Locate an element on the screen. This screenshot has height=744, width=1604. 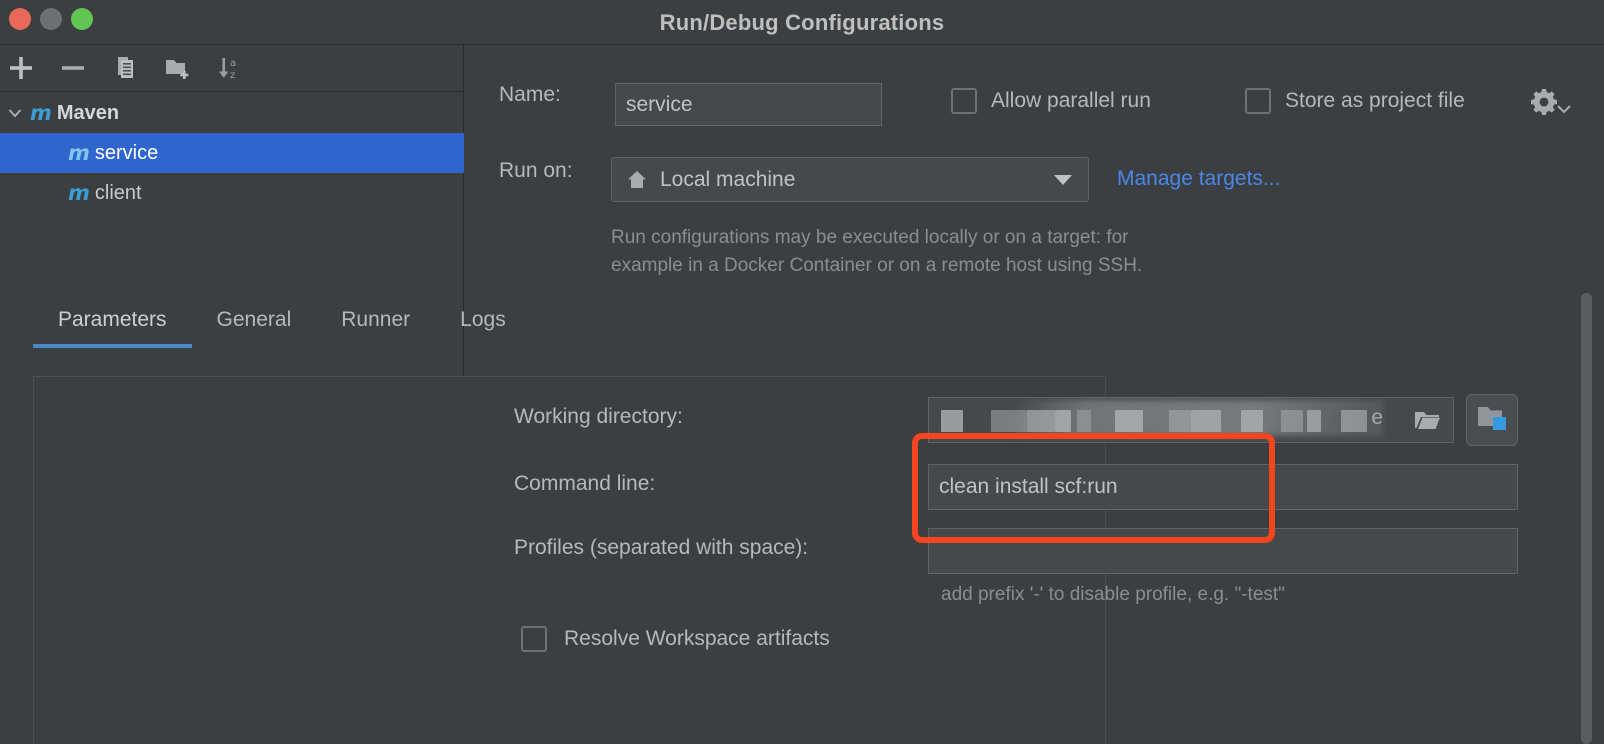
vertical-scrollbar is located at coordinates (1586, 518).